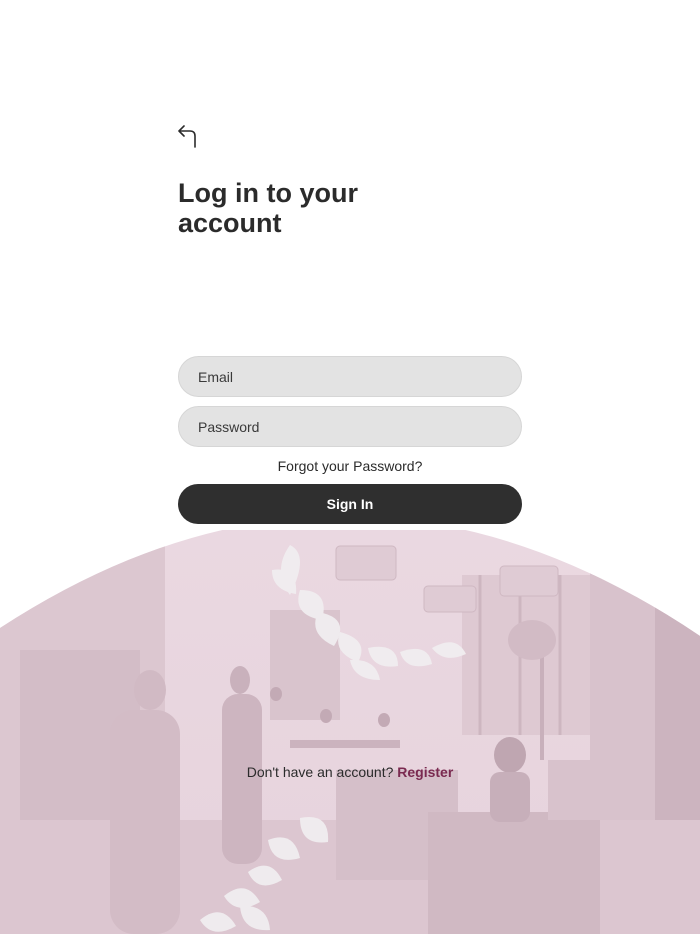 This screenshot has width=700, height=934. I want to click on page-title: Log in to your account, so click(268, 208).